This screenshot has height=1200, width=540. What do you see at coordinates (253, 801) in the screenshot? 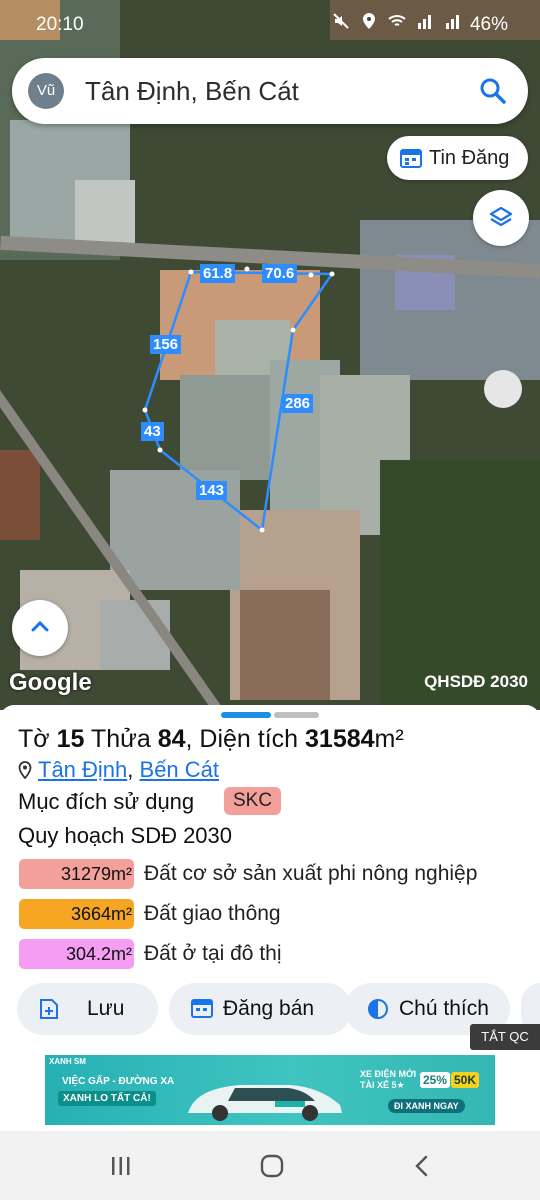
I see `purpose-code-badge: SKC` at bounding box center [253, 801].